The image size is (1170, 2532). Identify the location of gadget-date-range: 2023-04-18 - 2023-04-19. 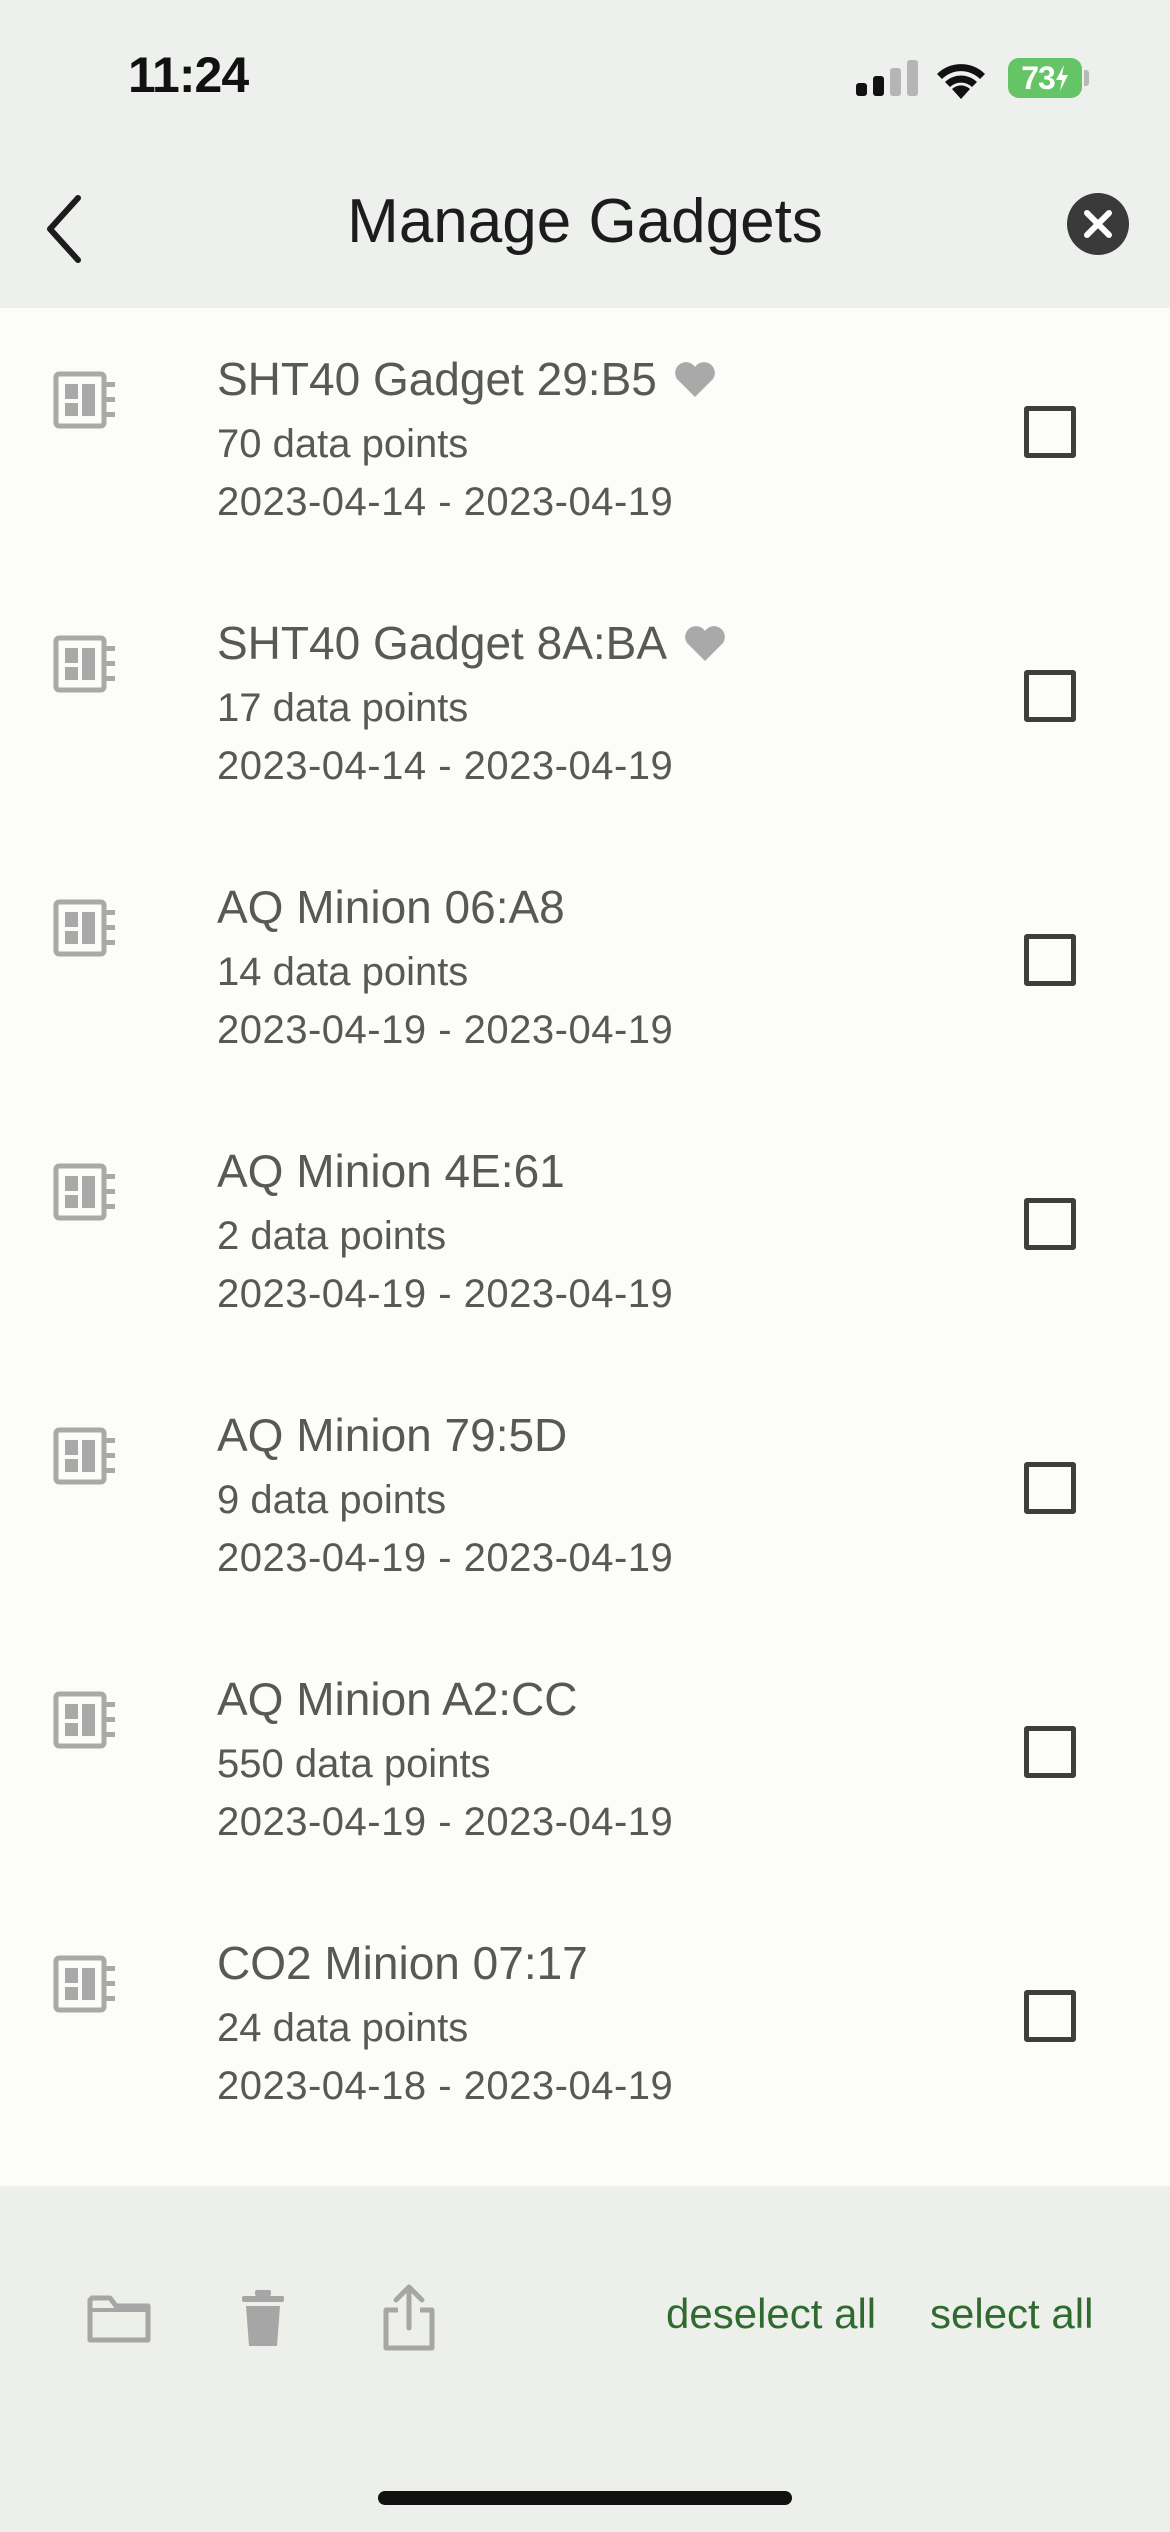
(445, 2086).